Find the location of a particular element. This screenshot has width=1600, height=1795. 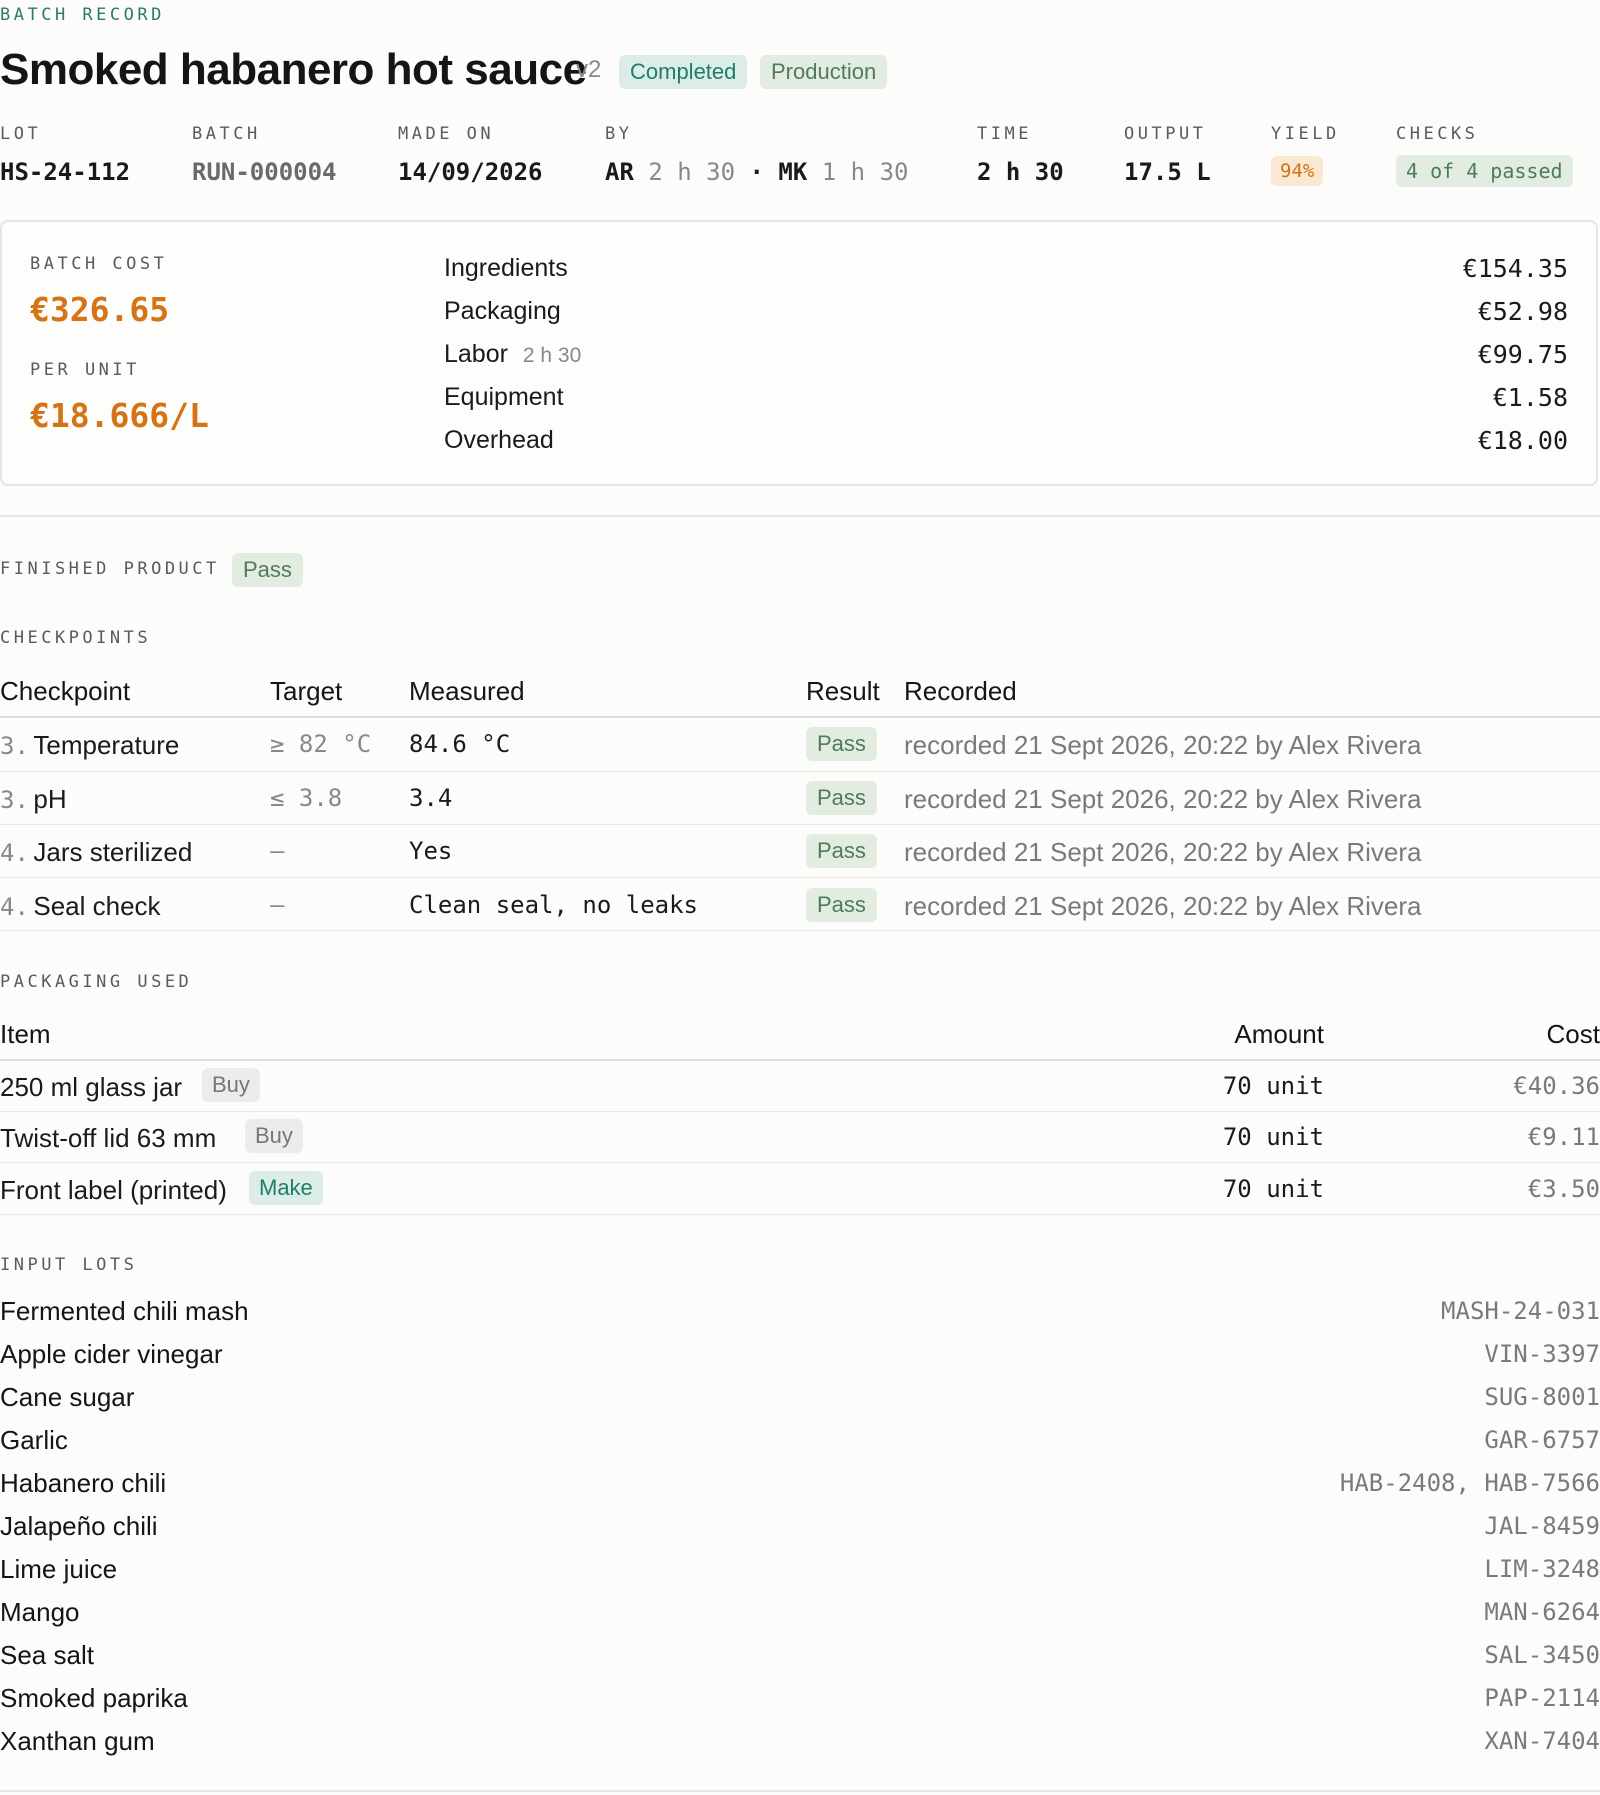

output-value: 17.5 L is located at coordinates (1167, 172).